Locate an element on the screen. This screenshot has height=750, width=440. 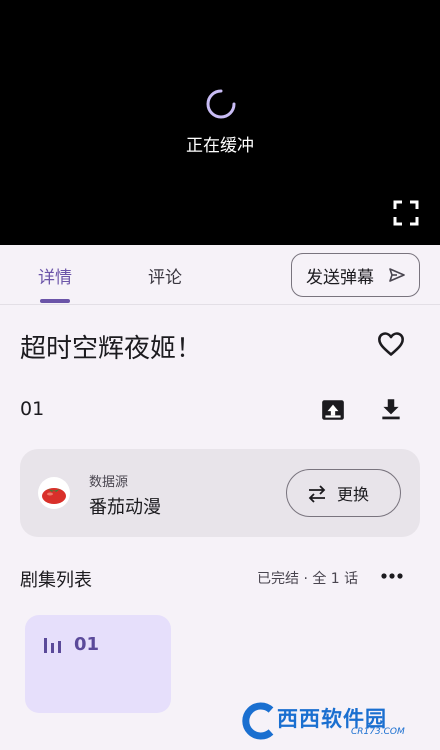
now-playing-bars-icon is located at coordinates (52, 645).